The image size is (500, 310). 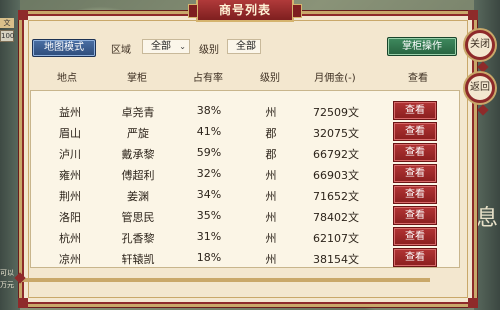 What do you see at coordinates (7, 36) in the screenshot?
I see `hud-tag-value: 100` at bounding box center [7, 36].